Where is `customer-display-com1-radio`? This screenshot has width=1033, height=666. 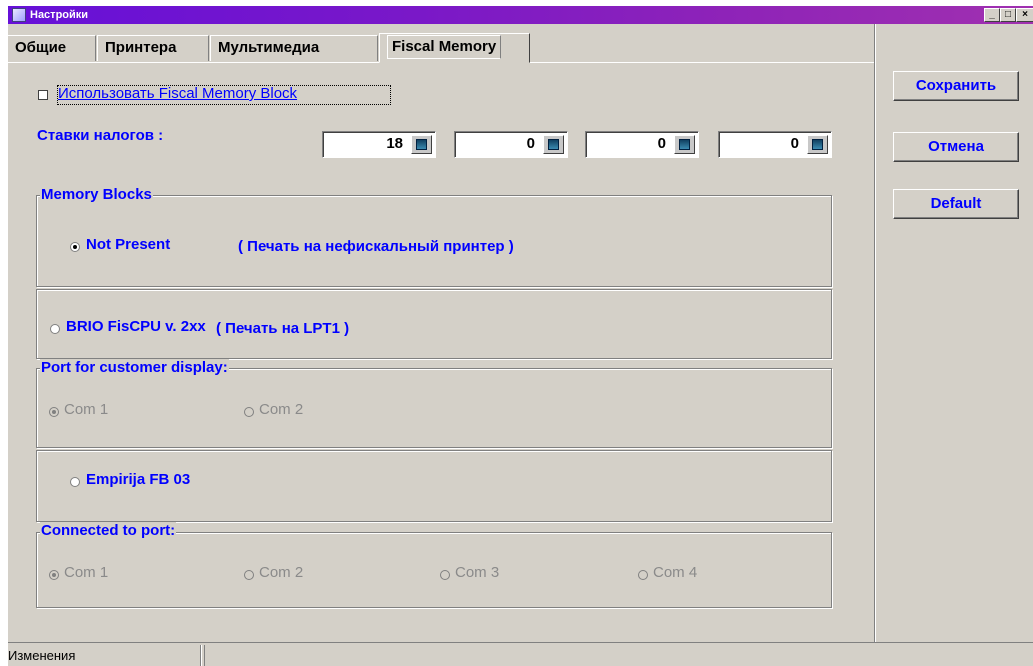 customer-display-com1-radio is located at coordinates (54, 412).